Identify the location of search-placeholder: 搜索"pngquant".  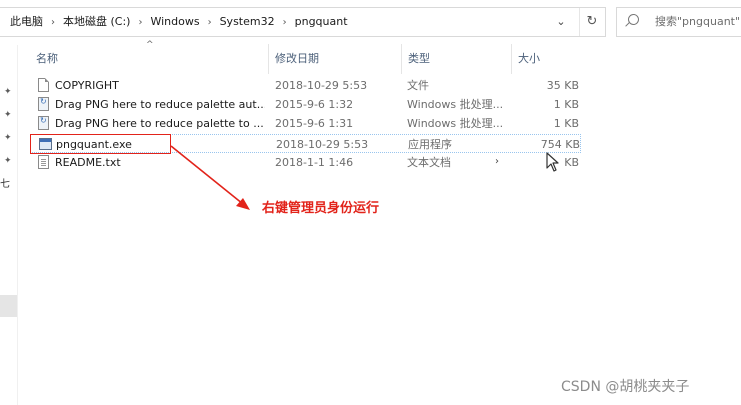
(698, 21).